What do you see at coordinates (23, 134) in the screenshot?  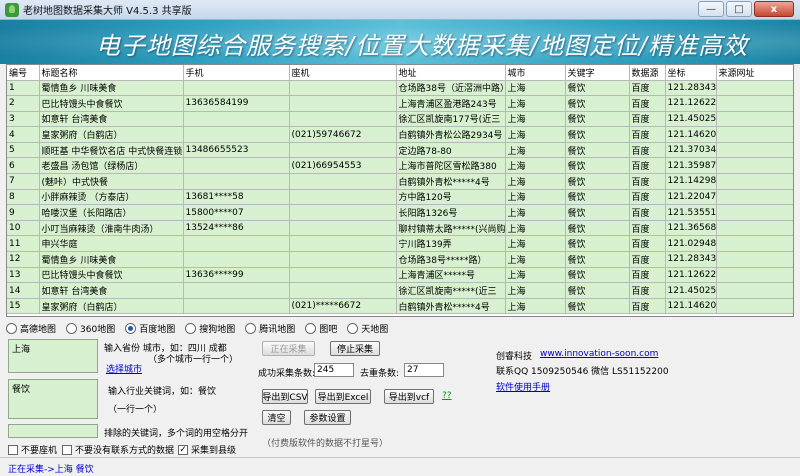 I see `table-cell: 4` at bounding box center [23, 134].